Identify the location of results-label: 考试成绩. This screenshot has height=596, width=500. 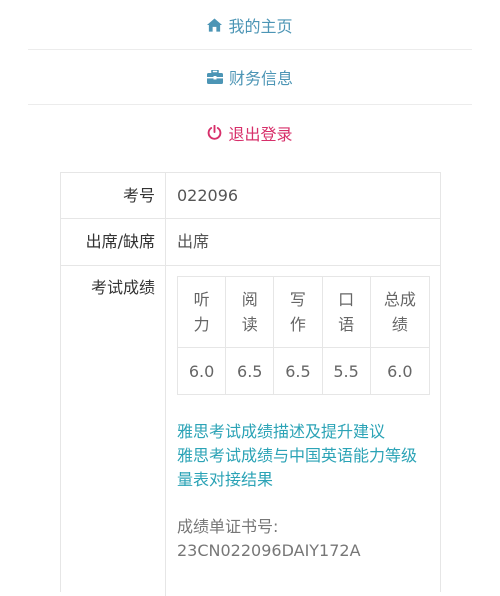
(113, 431).